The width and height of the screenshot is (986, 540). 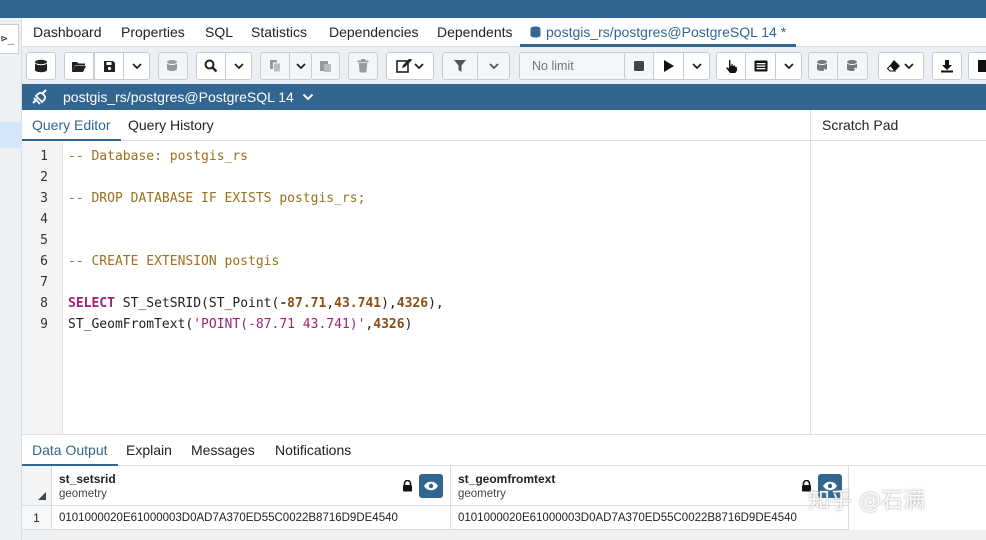 What do you see at coordinates (44, 219) in the screenshot?
I see `line-number: 4` at bounding box center [44, 219].